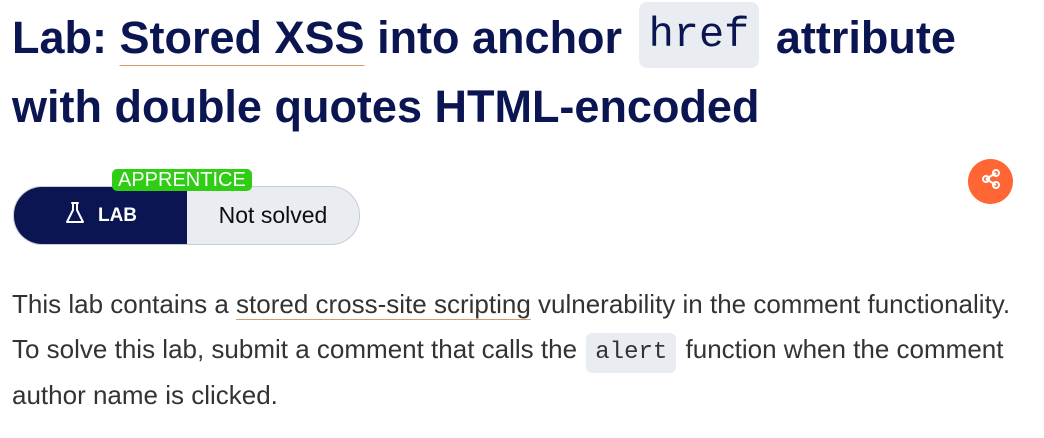 The image size is (1044, 438). Describe the element at coordinates (242, 37) in the screenshot. I see `title-stored-xss-link: Stored XSS` at that location.